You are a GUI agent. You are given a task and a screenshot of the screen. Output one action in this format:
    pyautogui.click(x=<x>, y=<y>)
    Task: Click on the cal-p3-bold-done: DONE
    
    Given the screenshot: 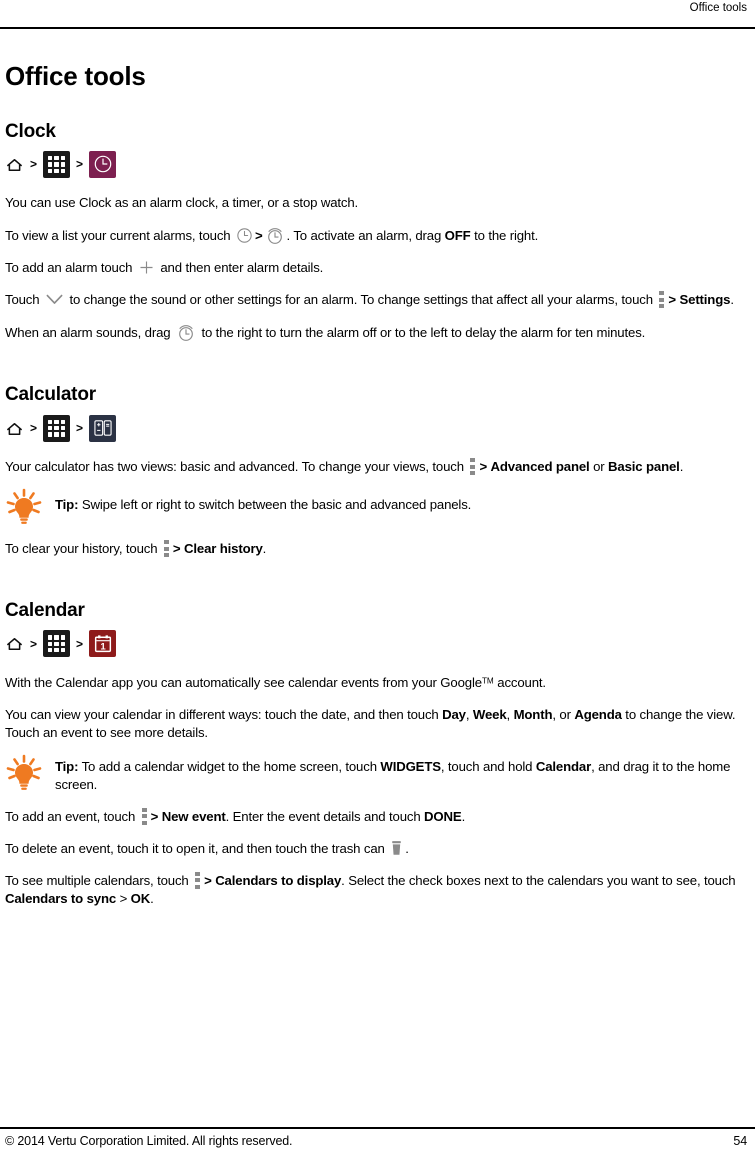 What is the action you would take?
    pyautogui.click(x=443, y=816)
    